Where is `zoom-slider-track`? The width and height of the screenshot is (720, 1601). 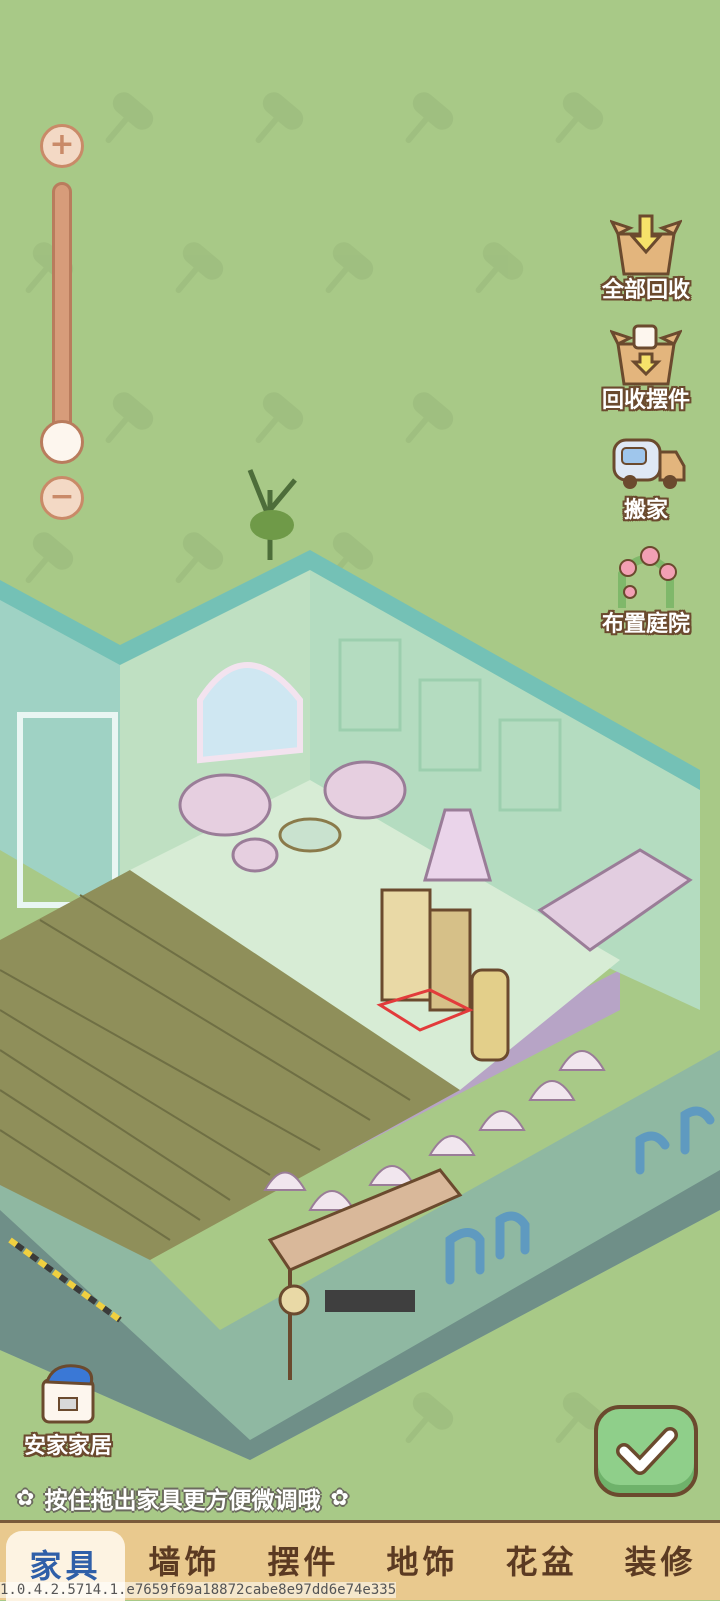
zoom-slider-track is located at coordinates (62, 312).